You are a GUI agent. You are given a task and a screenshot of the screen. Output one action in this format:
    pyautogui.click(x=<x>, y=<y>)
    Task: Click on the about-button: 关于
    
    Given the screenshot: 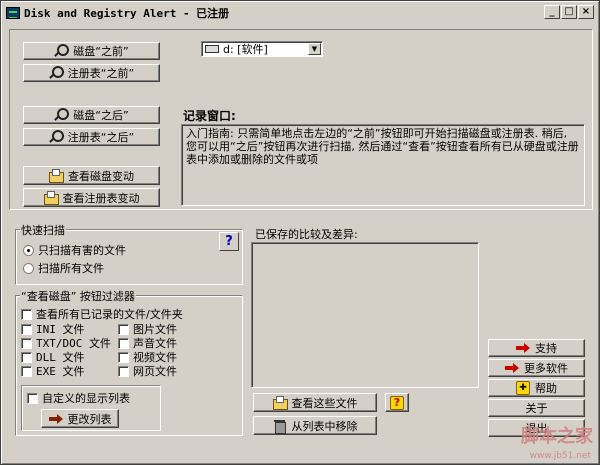 What is the action you would take?
    pyautogui.click(x=536, y=408)
    